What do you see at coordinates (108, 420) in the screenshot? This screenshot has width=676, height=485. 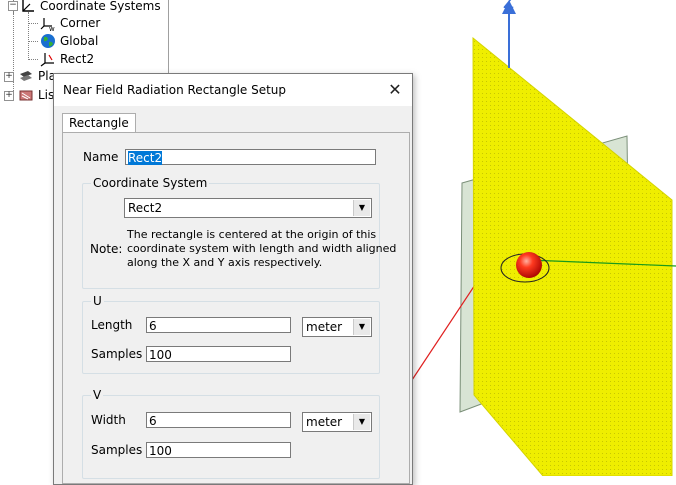 I see `width-label: Width` at bounding box center [108, 420].